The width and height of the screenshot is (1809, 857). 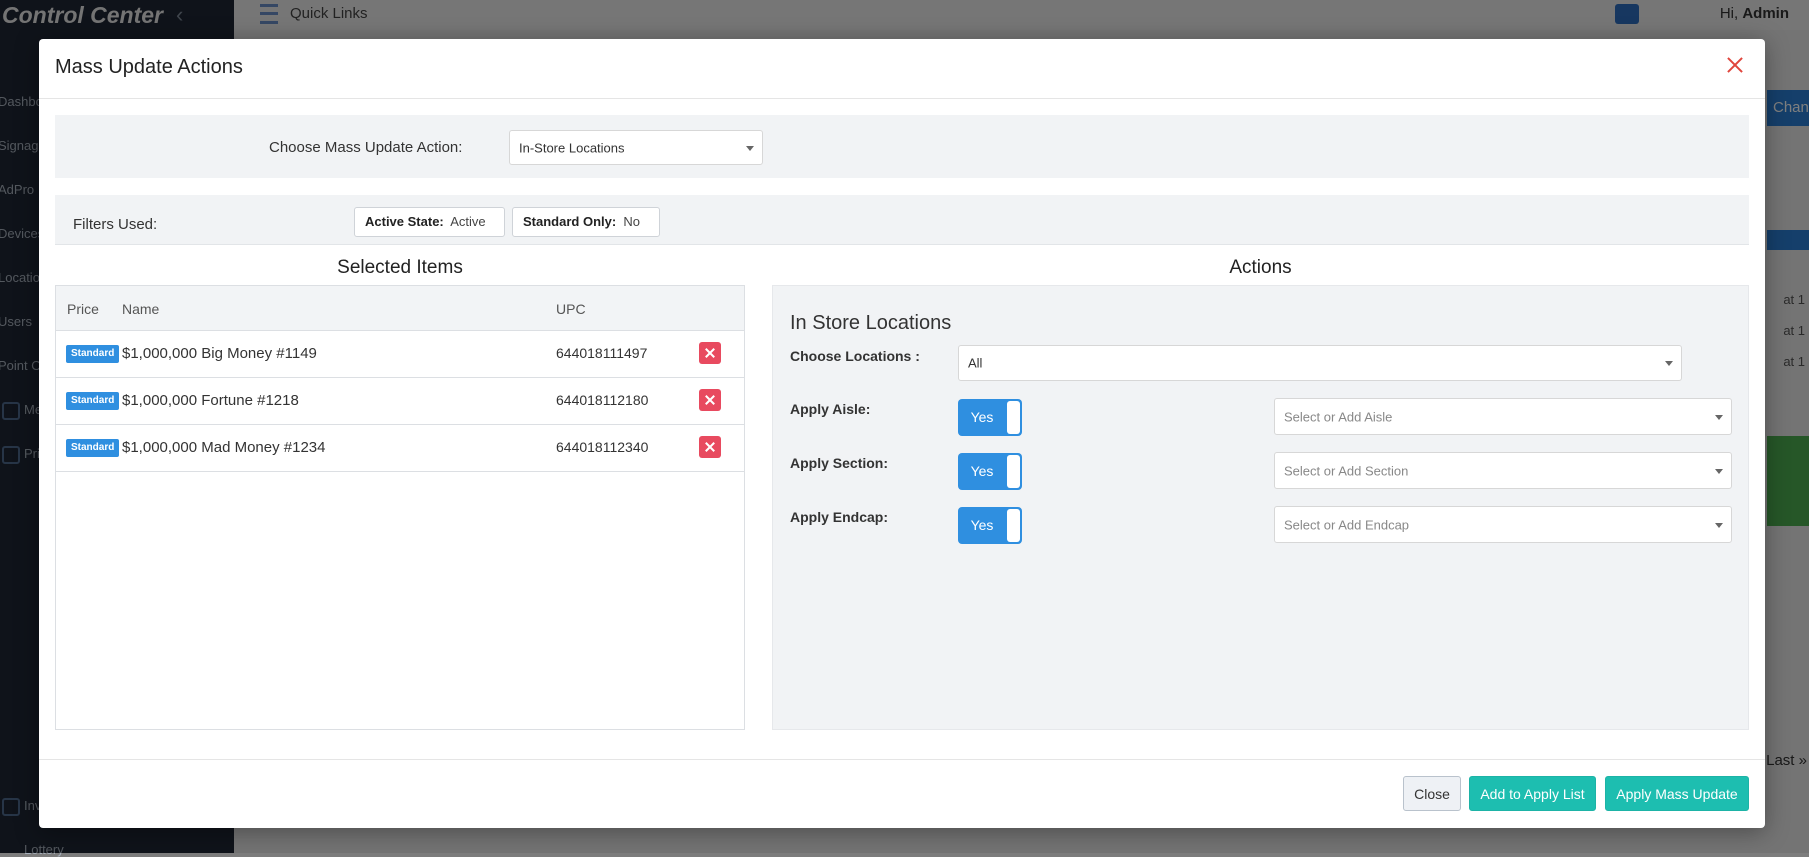 What do you see at coordinates (141, 309) in the screenshot?
I see `column-header-name: Name` at bounding box center [141, 309].